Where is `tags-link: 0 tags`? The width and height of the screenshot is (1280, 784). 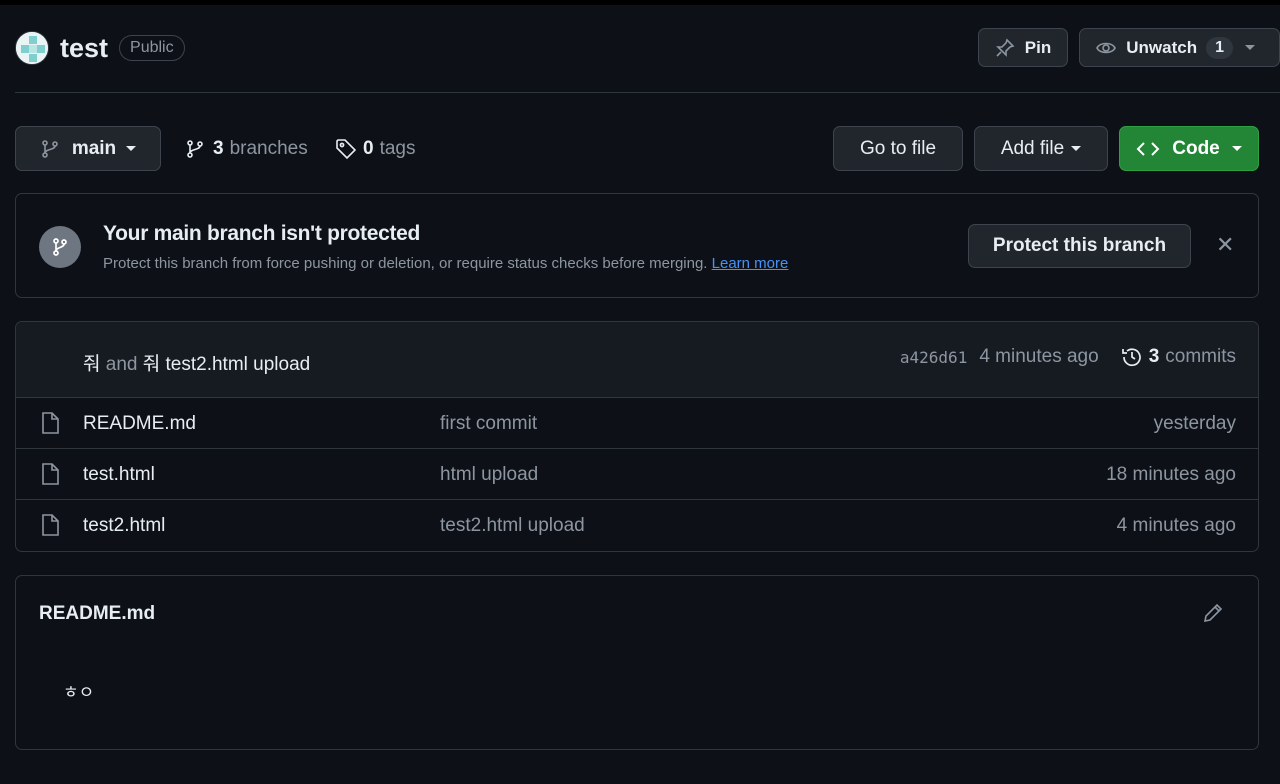
tags-link: 0 tags is located at coordinates (375, 148).